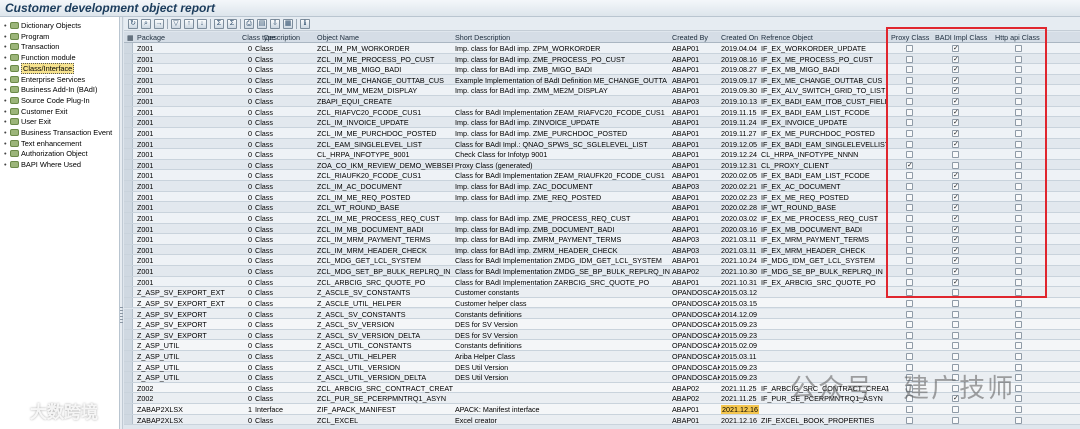 The width and height of the screenshot is (1080, 429). What do you see at coordinates (40, 58) in the screenshot?
I see `tree-item: • Function module` at bounding box center [40, 58].